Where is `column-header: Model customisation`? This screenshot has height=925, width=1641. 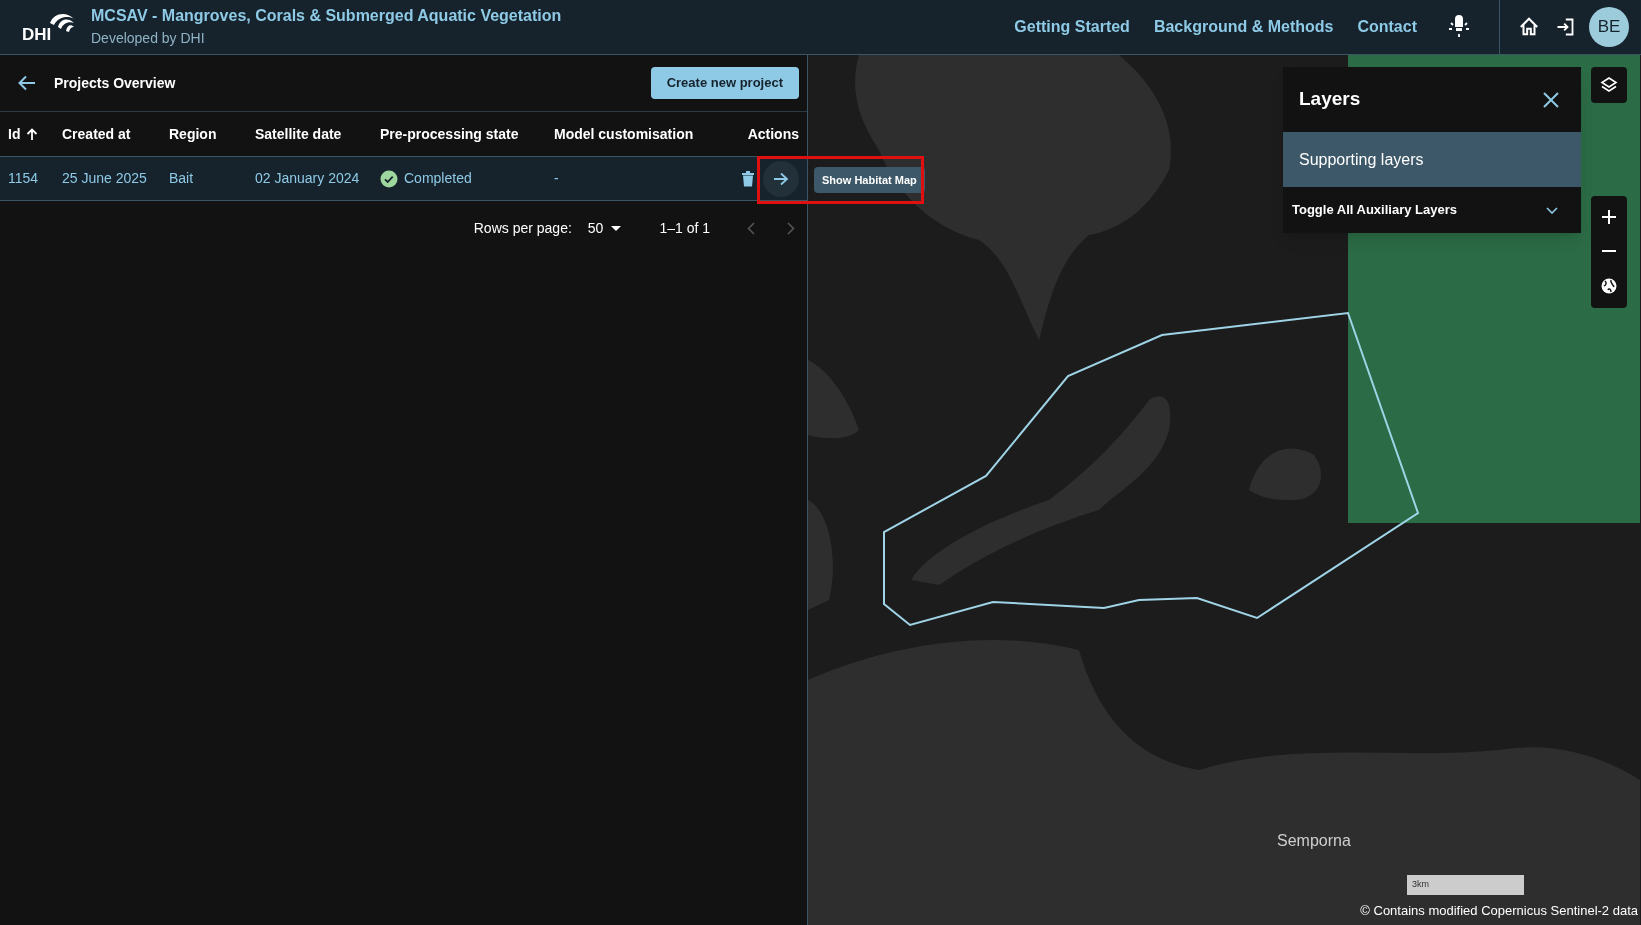 column-header: Model customisation is located at coordinates (624, 134).